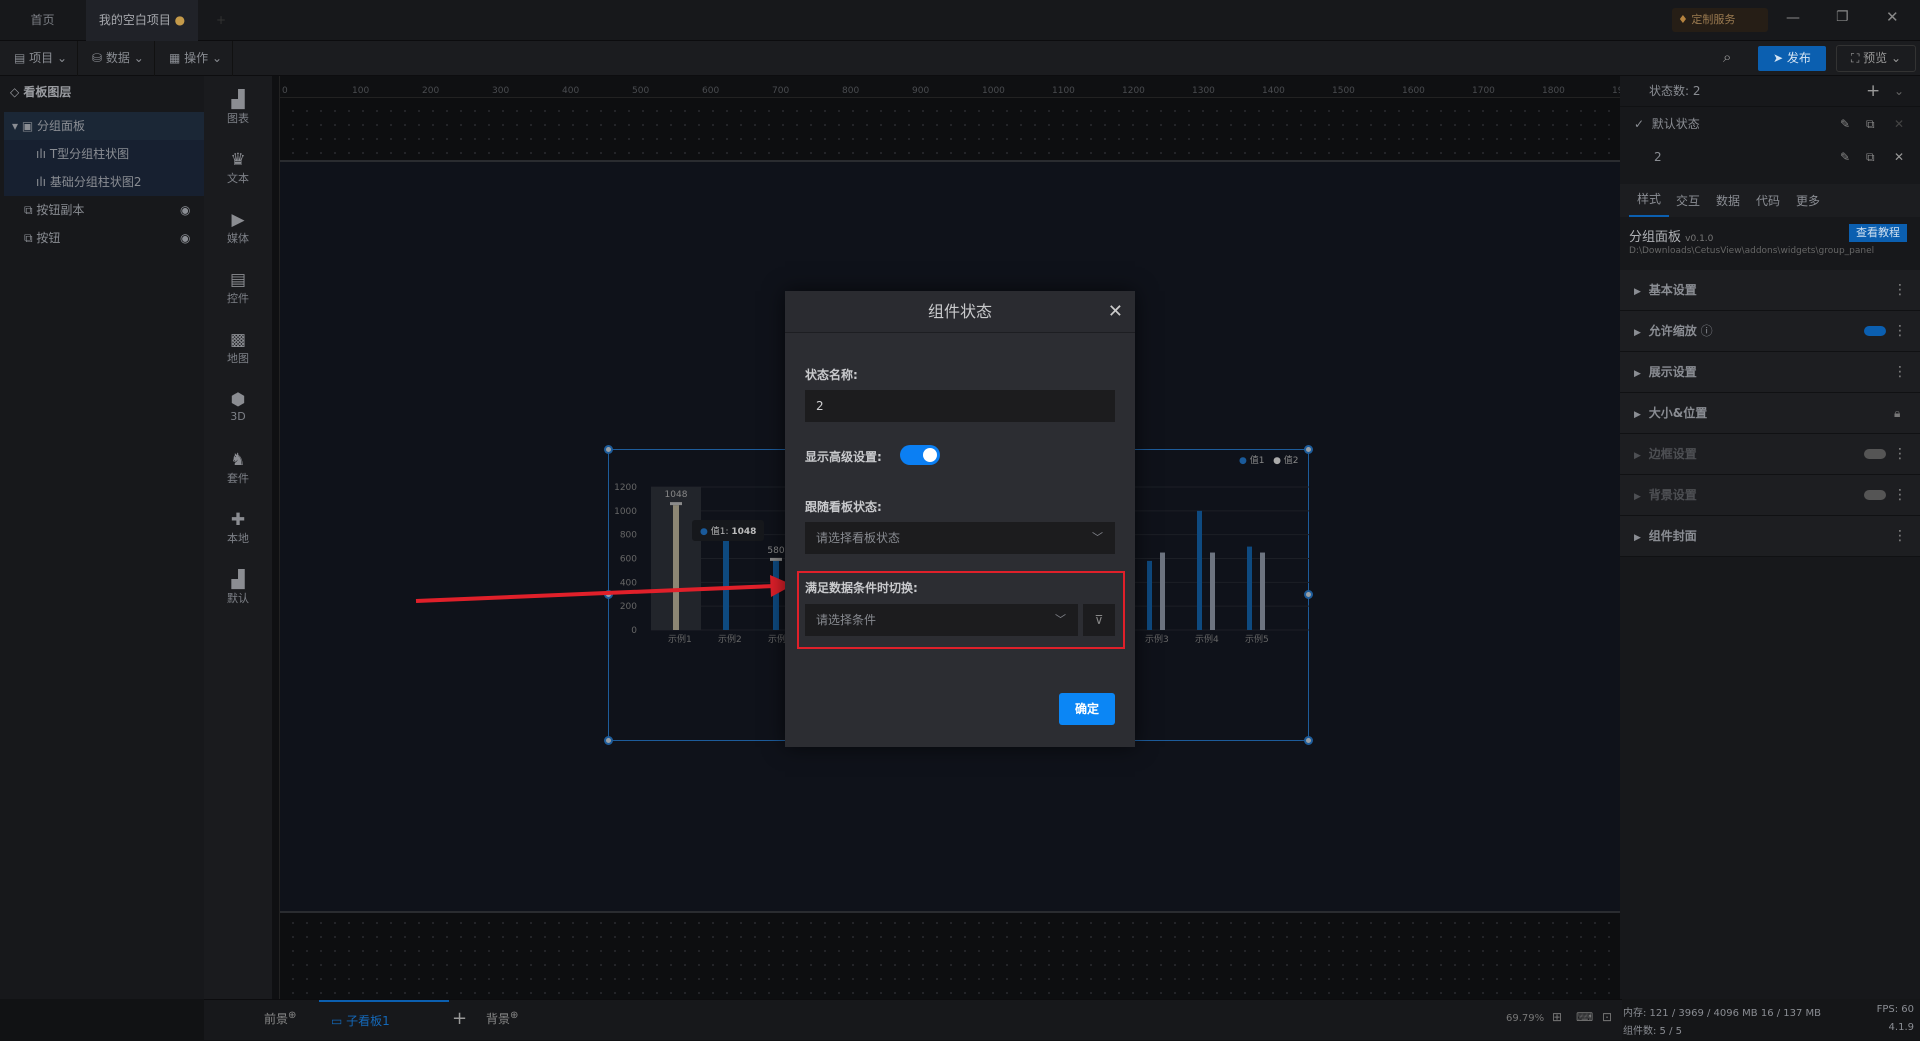 This screenshot has width=1920, height=1041. Describe the element at coordinates (960, 538) in the screenshot. I see `board-state-select: 请选择看板状态 ﹀` at that location.